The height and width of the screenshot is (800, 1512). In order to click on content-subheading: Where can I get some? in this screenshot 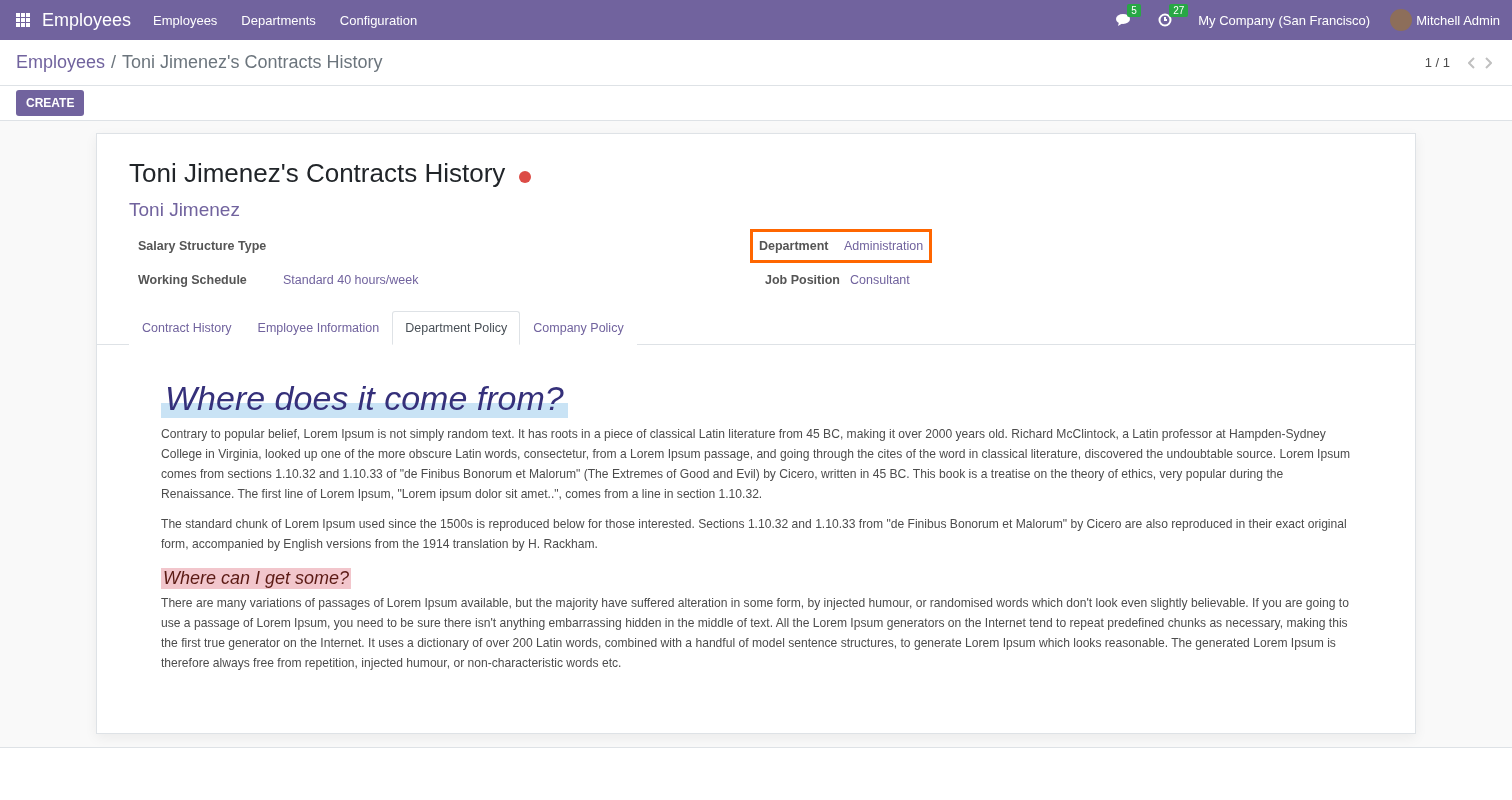, I will do `click(256, 578)`.